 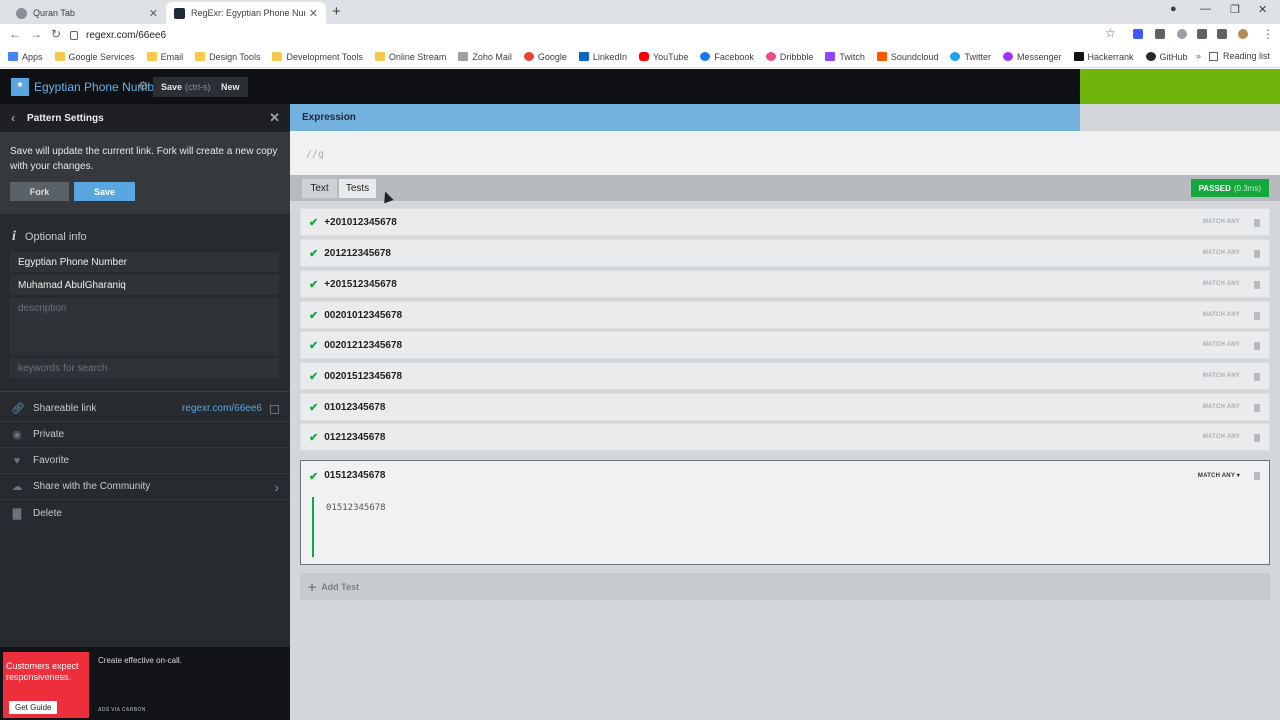 What do you see at coordinates (970, 57) in the screenshot?
I see `bookmark-twitter: Twitter` at bounding box center [970, 57].